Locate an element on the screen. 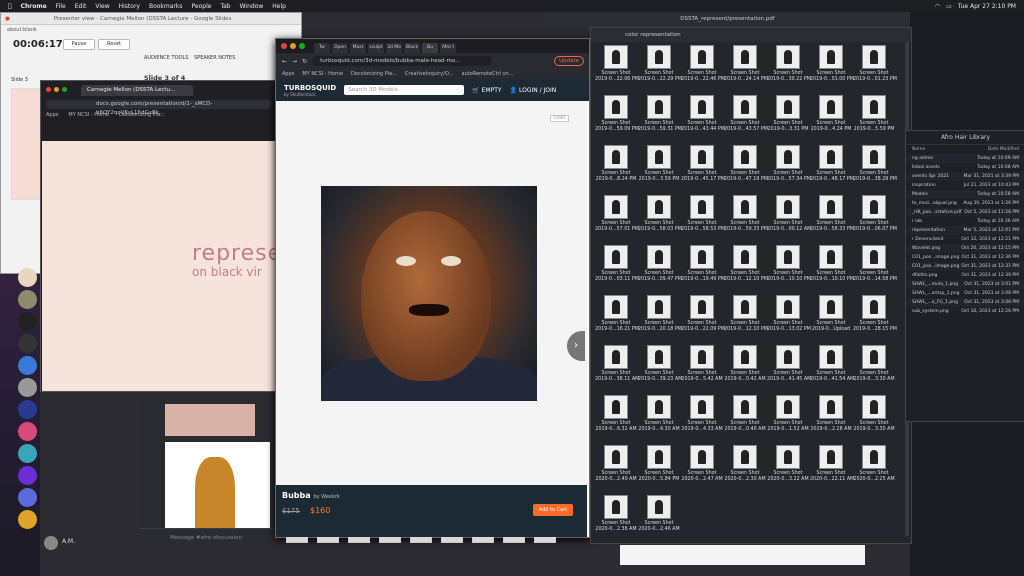 The image size is (1024, 576). back-icon: ← is located at coordinates (284, 61).